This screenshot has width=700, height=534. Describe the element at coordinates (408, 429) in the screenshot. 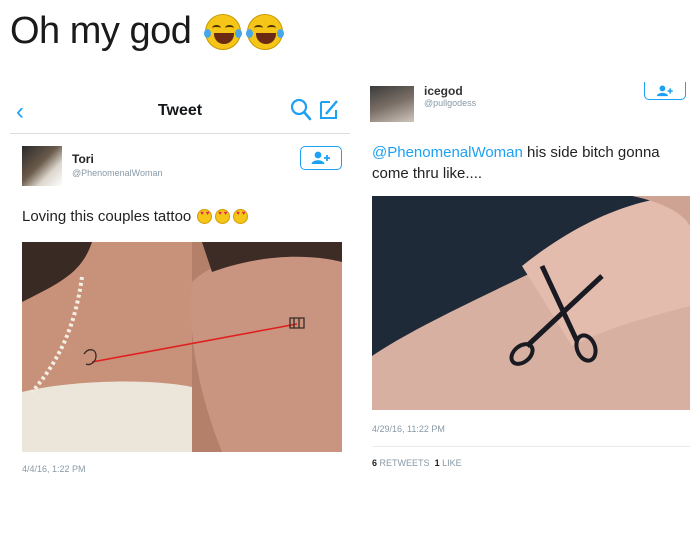

I see `timestamp: 4/29/16, 11:22 PM` at that location.